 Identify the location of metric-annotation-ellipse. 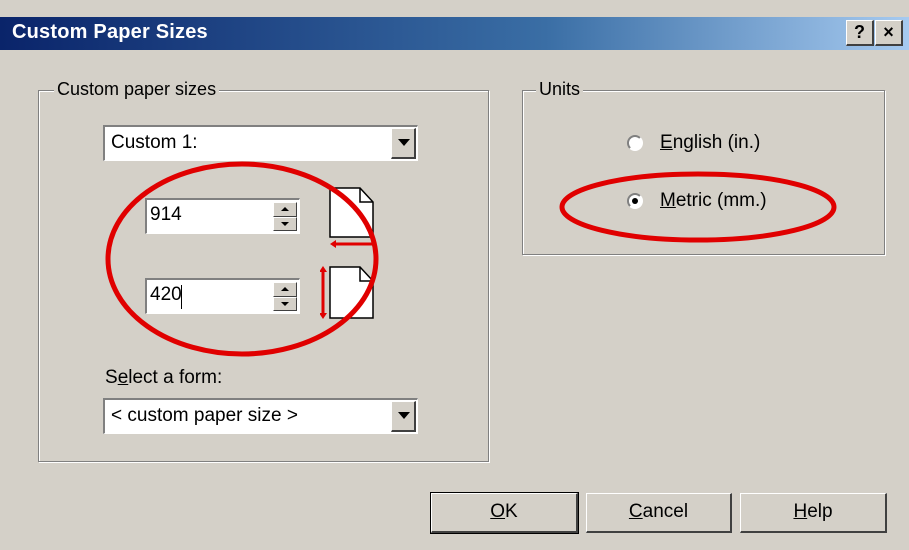
(698, 207).